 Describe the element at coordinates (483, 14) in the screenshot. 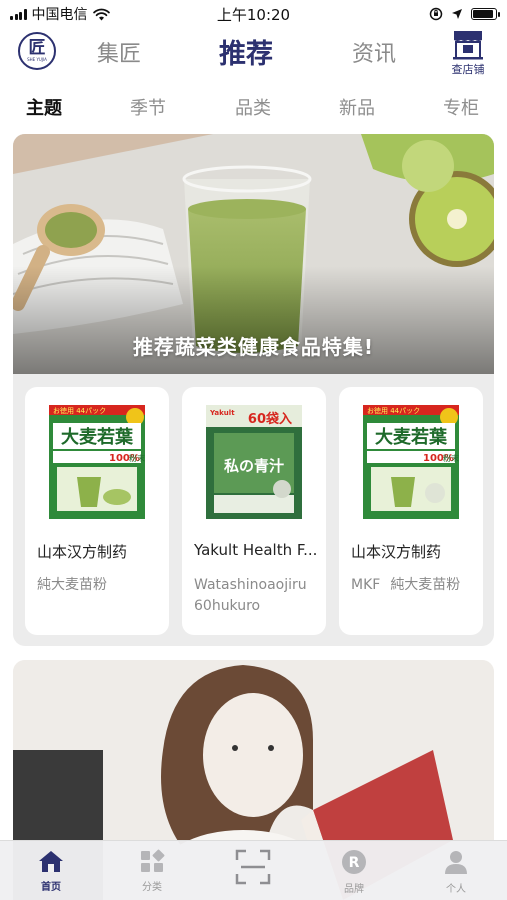

I see `battery-level-fill` at that location.